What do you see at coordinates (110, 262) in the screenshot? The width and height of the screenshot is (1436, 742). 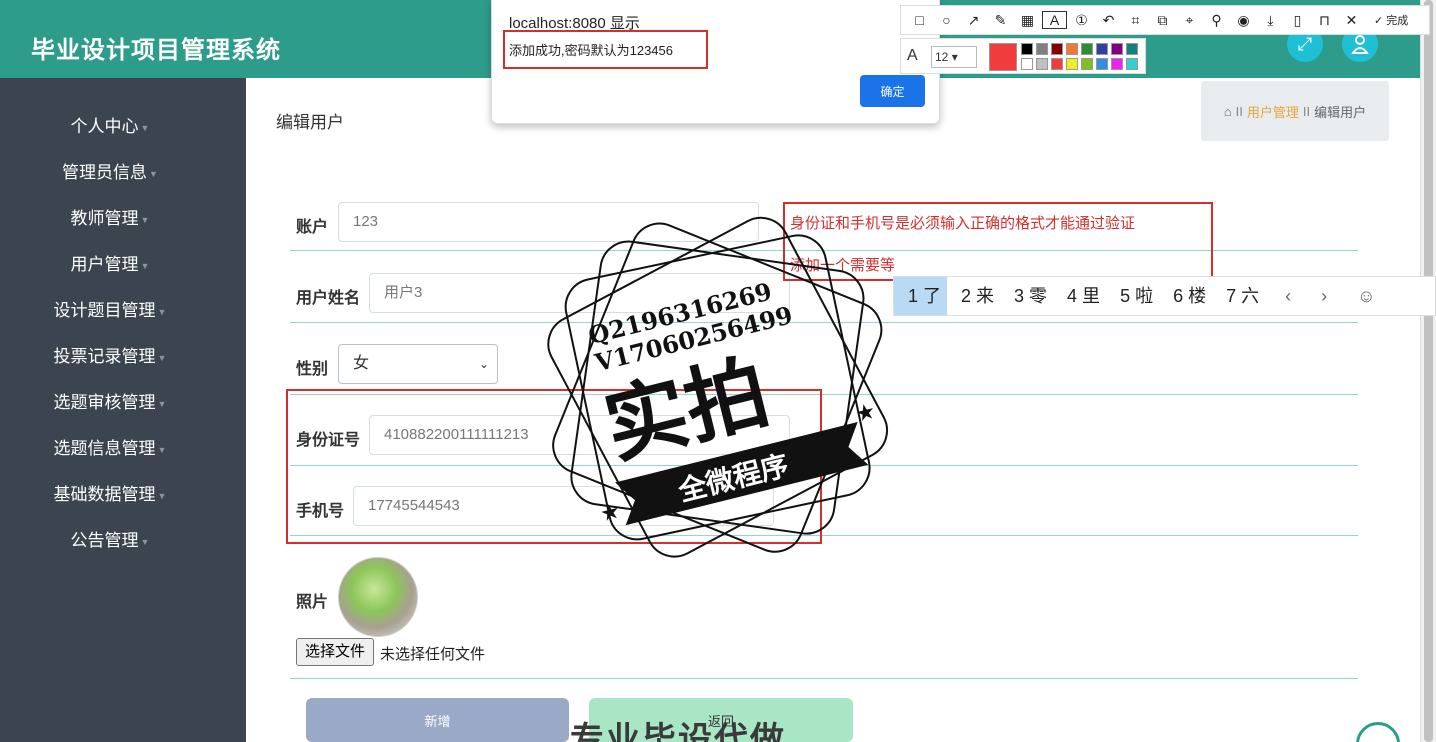 I see `sidebar-item-users: 用户管理 ▼` at bounding box center [110, 262].